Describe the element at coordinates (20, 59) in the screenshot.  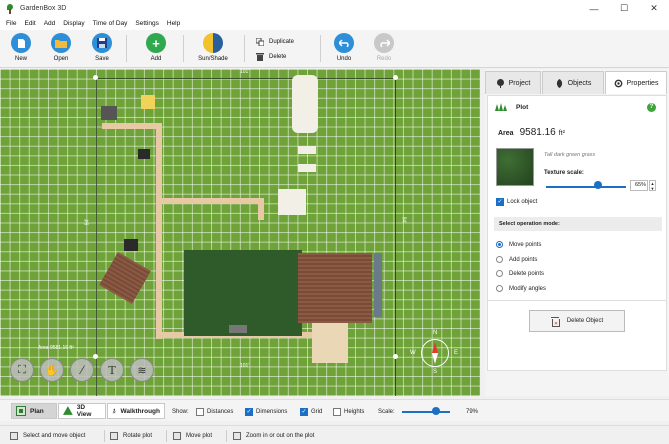
I see `new-label: New` at that location.